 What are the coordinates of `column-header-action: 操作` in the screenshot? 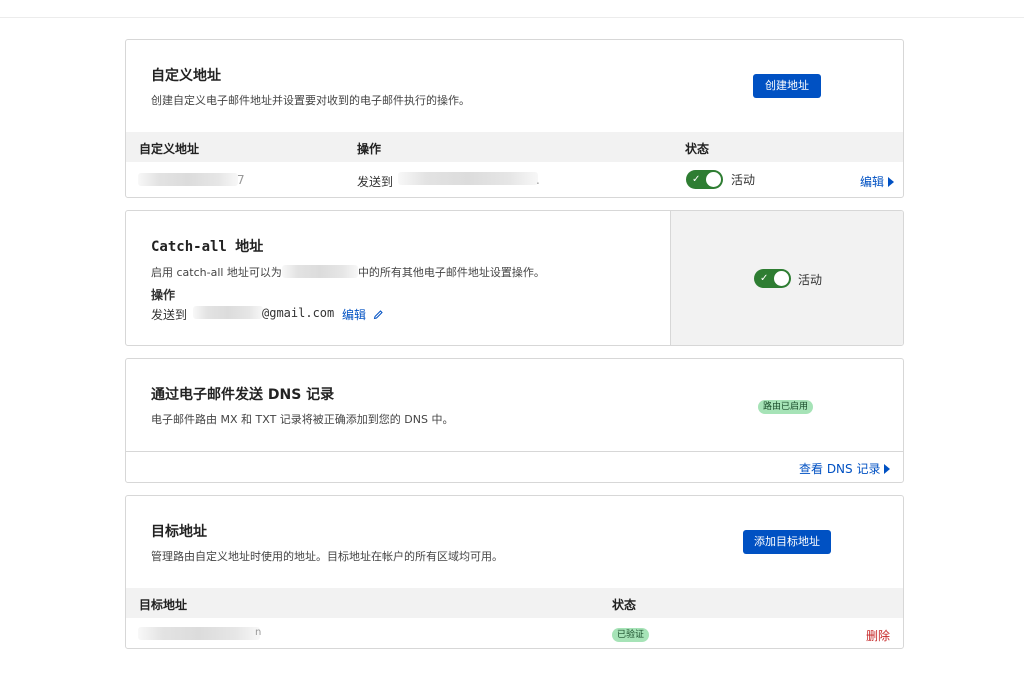 It's located at (369, 149).